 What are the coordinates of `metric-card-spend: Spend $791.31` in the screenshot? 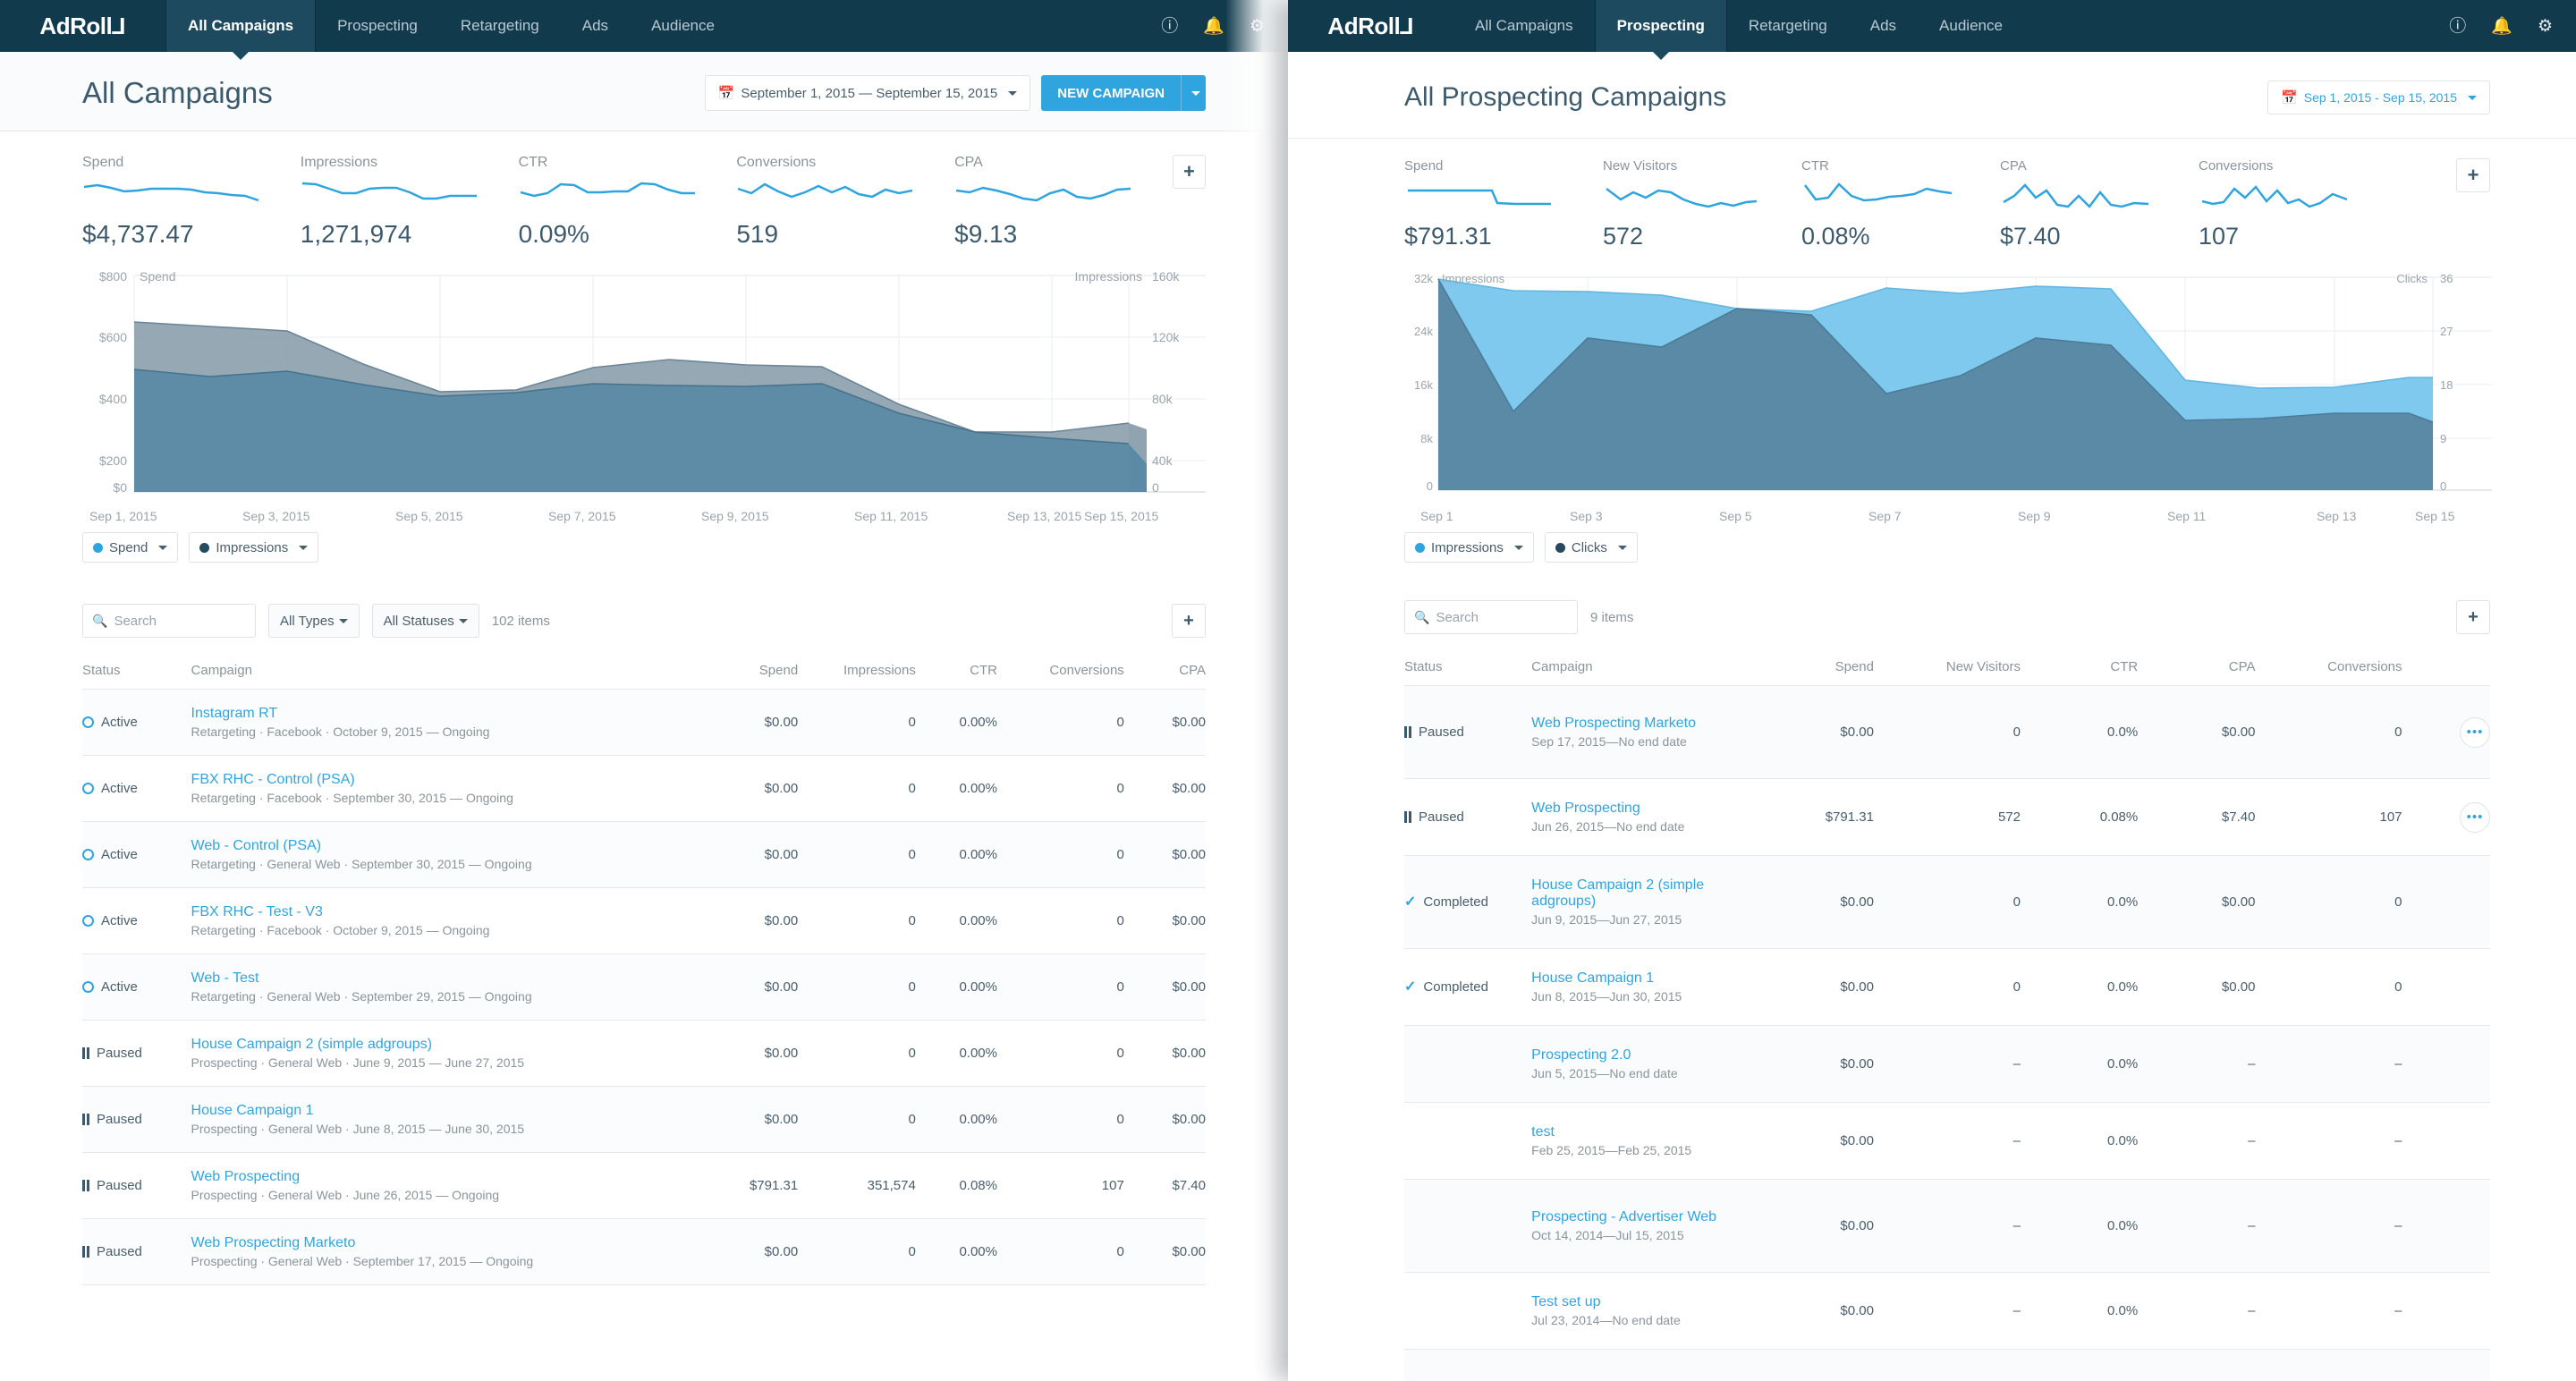 It's located at (1503, 204).